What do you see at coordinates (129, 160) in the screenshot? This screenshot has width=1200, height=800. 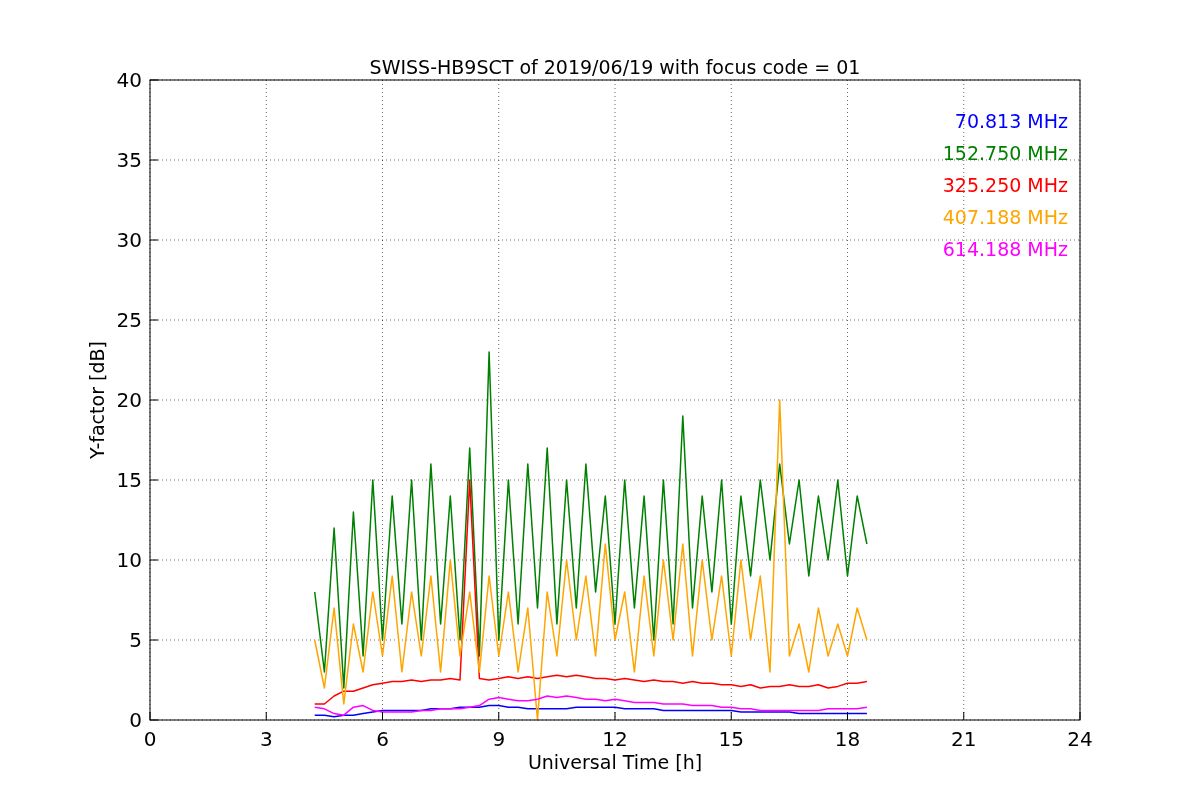 I see `y-tick-label: 35` at bounding box center [129, 160].